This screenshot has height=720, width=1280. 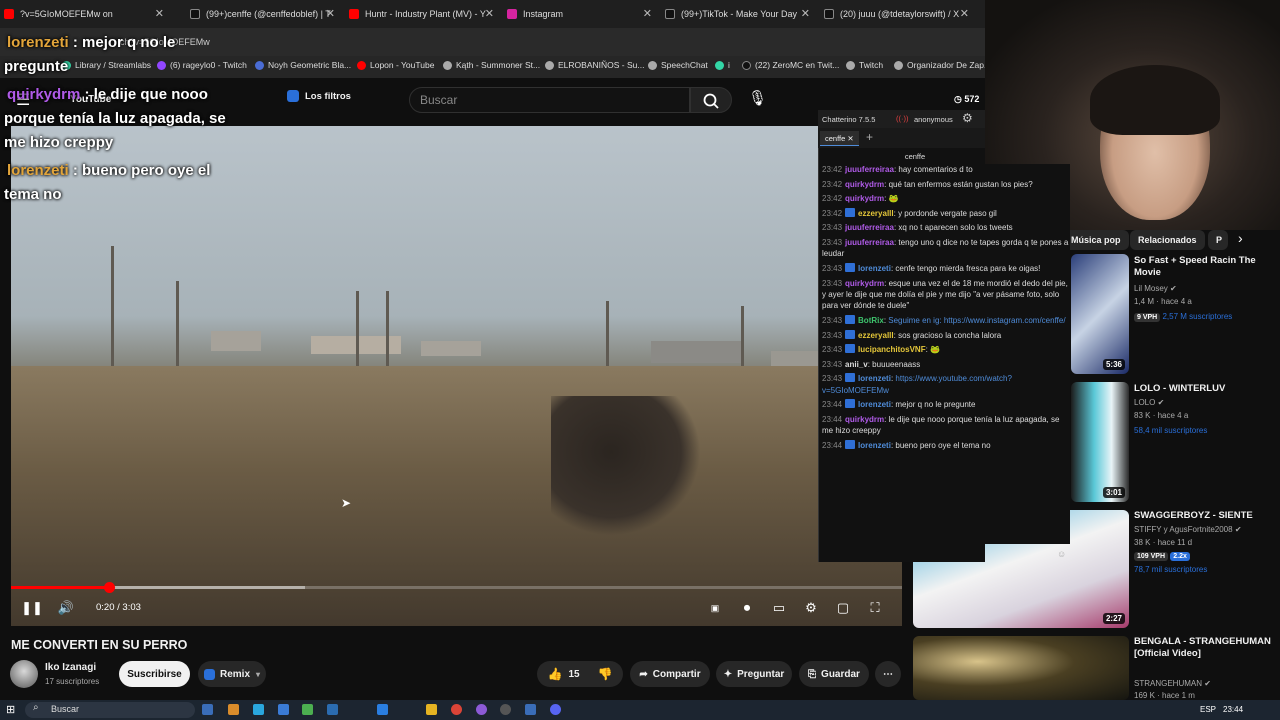 I want to click on bookmark: SpeechChat, so click(x=678, y=65).